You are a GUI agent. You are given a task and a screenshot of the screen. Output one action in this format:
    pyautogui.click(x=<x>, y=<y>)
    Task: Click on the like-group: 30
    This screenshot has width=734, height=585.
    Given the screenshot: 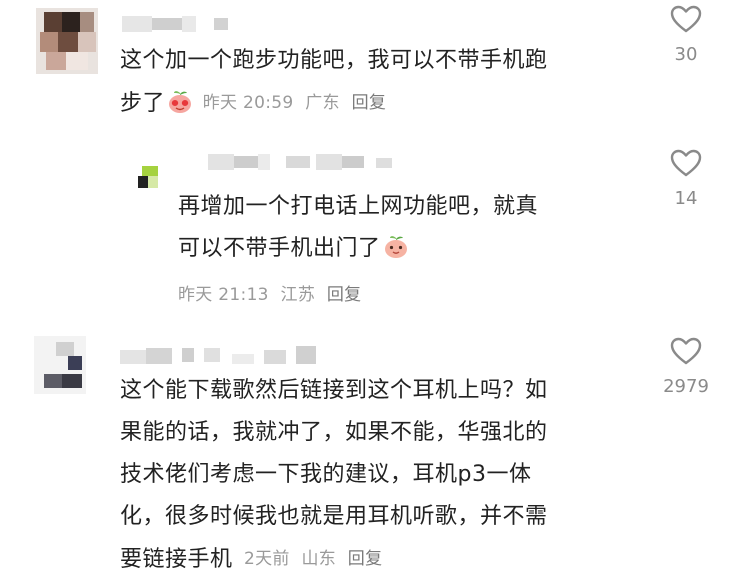 What is the action you would take?
    pyautogui.click(x=686, y=34)
    